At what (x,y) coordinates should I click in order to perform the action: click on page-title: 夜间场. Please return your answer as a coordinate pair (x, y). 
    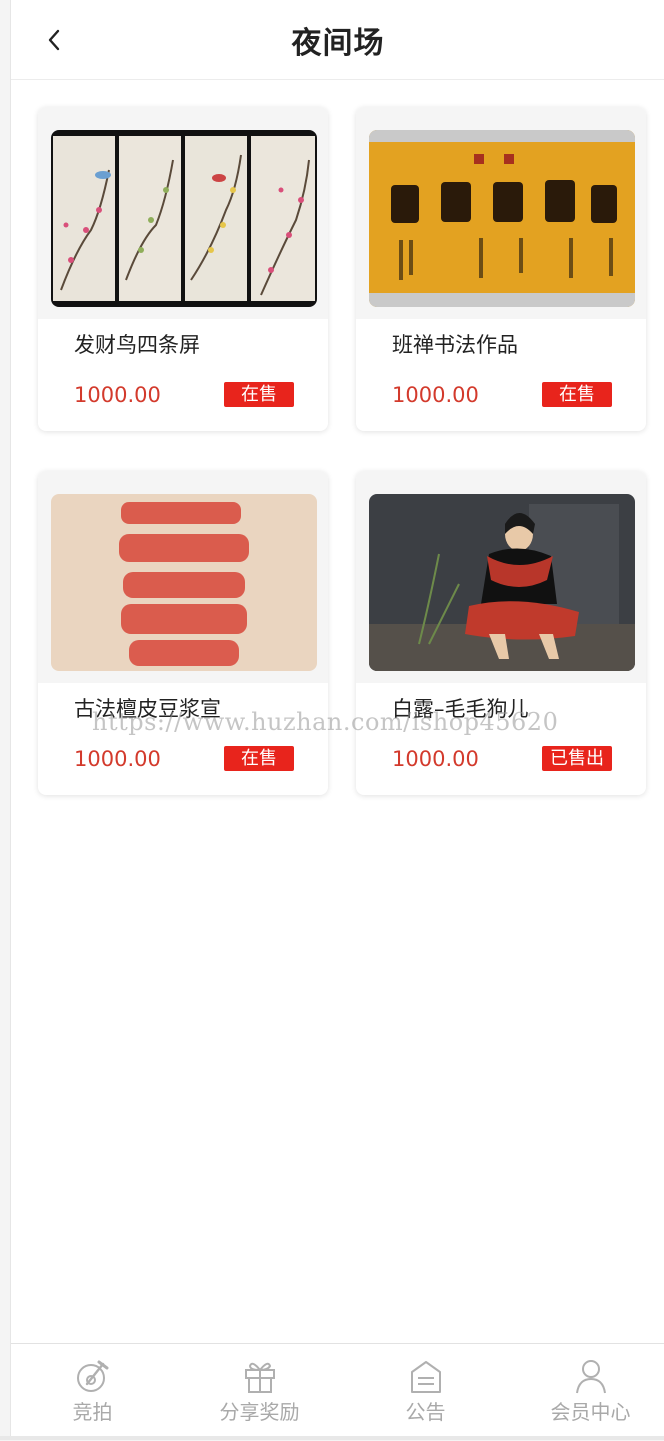
    Looking at the image, I should click on (338, 43).